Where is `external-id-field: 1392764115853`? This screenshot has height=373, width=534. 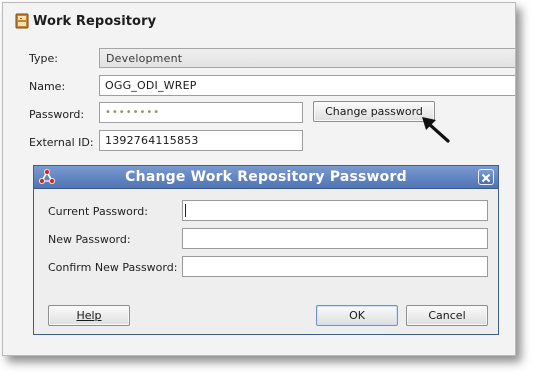 external-id-field: 1392764115853 is located at coordinates (201, 140).